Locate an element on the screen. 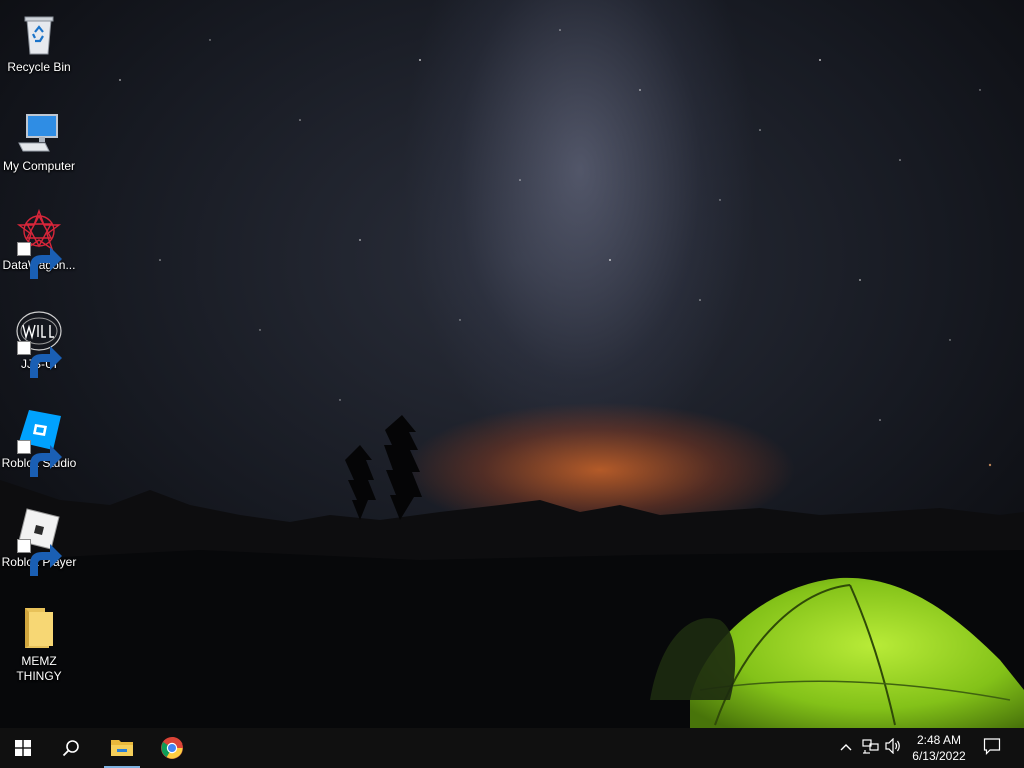 Image resolution: width=1024 pixels, height=768 pixels. jjs-ui-icon is located at coordinates (39, 342).